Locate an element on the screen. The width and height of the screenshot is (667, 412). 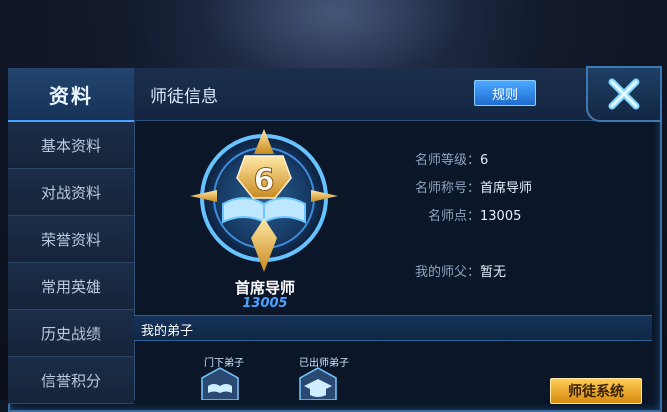
my-master-row: 我的师父：暂无 is located at coordinates (460, 270).